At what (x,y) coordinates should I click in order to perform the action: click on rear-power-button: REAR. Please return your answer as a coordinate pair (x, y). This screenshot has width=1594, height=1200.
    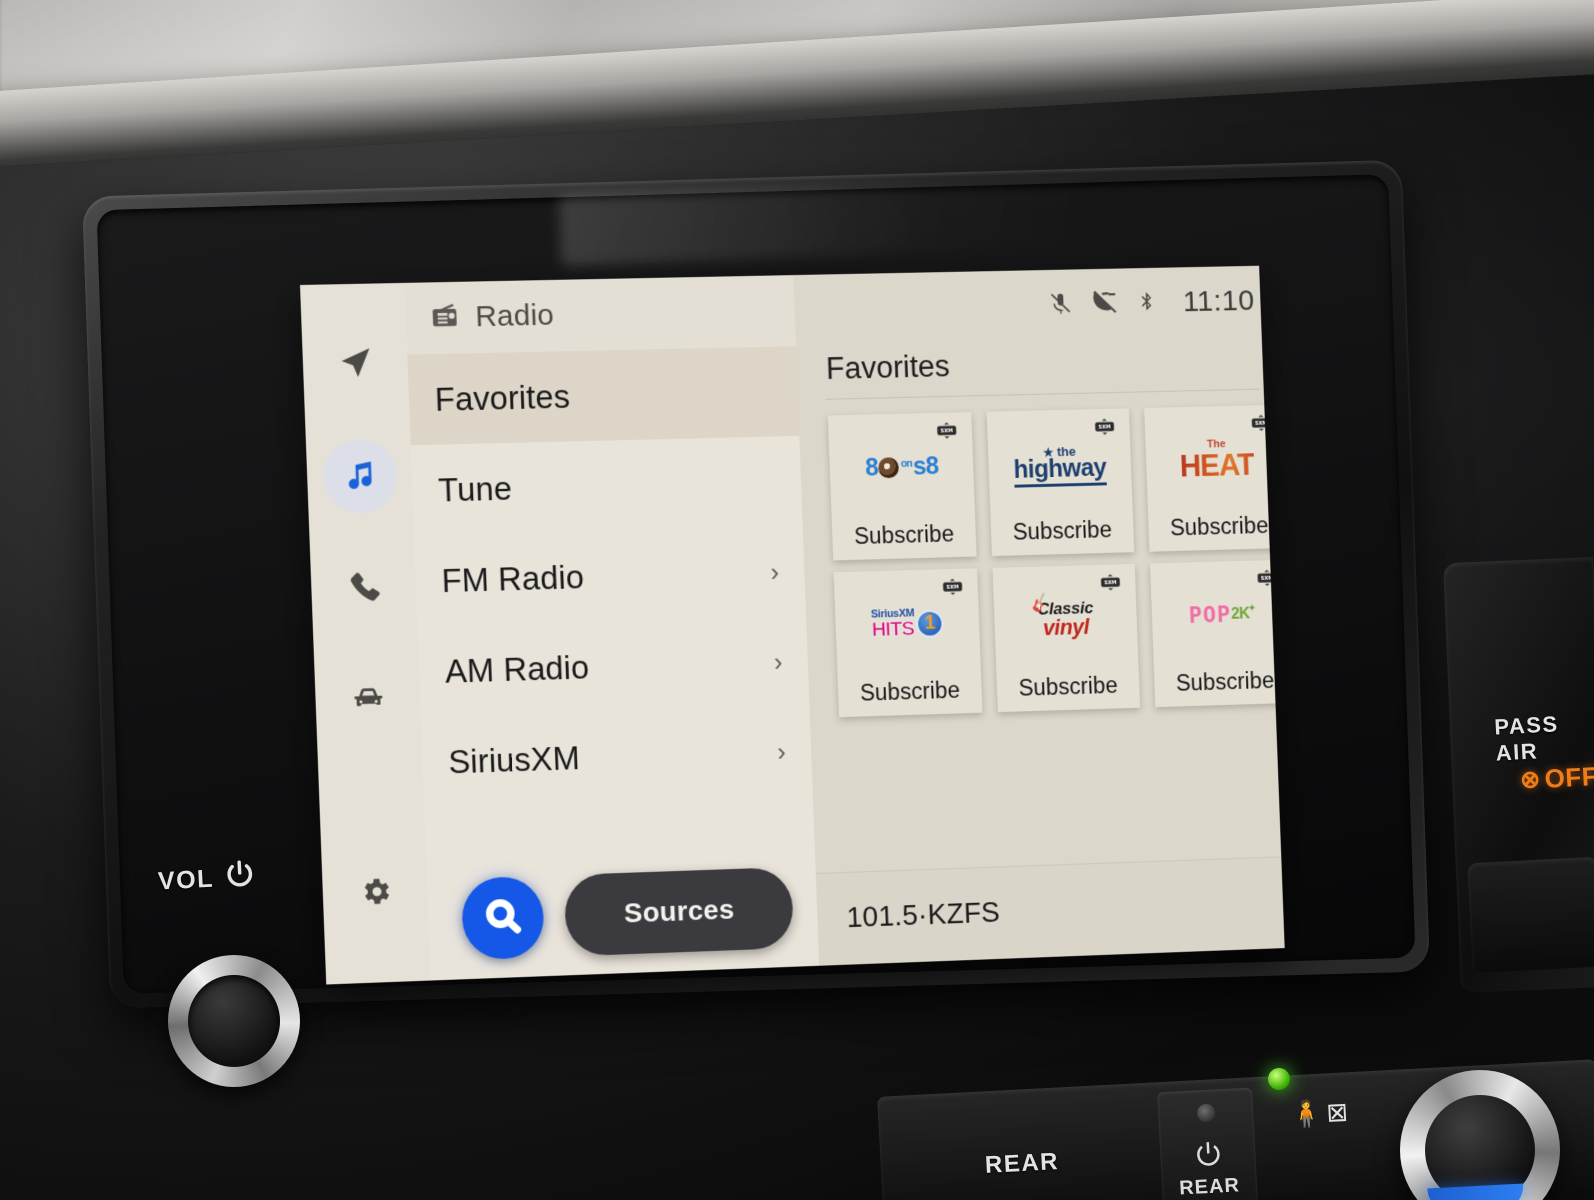
    Looking at the image, I should click on (1207, 1143).